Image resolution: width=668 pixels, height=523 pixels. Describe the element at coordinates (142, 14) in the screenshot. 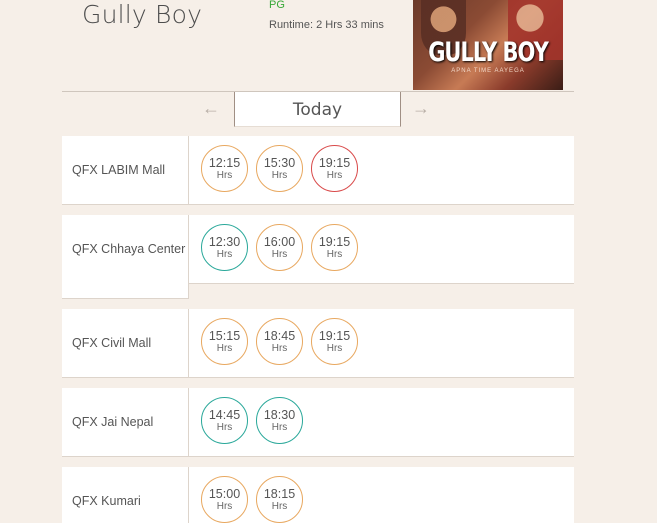

I see `movie-title: Gully Boy` at that location.